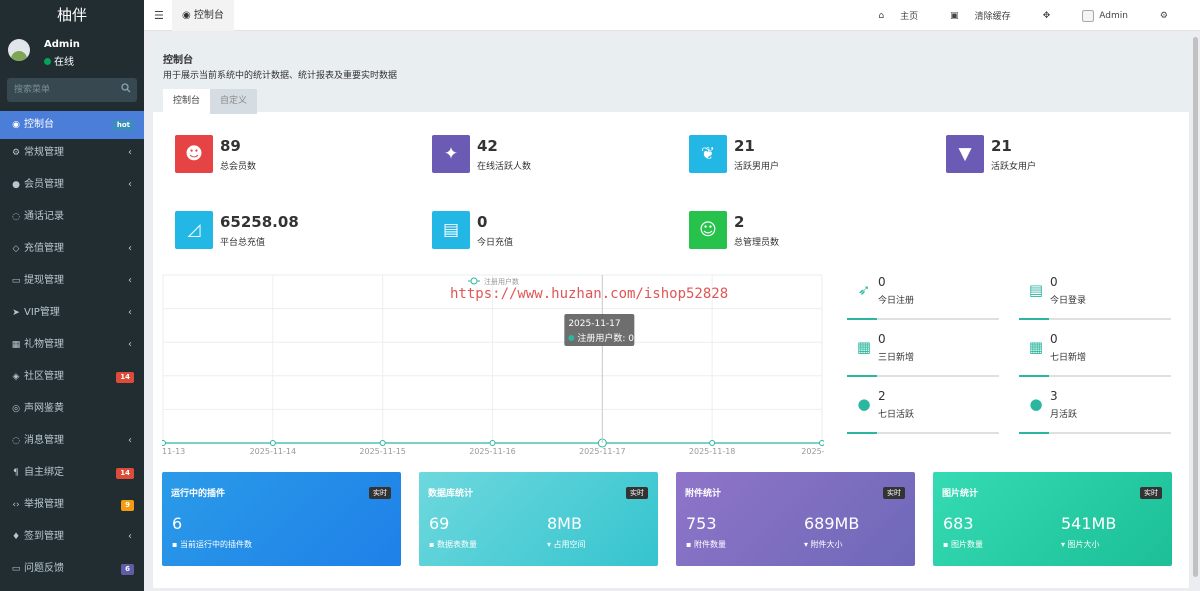  What do you see at coordinates (906, 16) in the screenshot?
I see `home-link: ⌂ 主页` at bounding box center [906, 16].